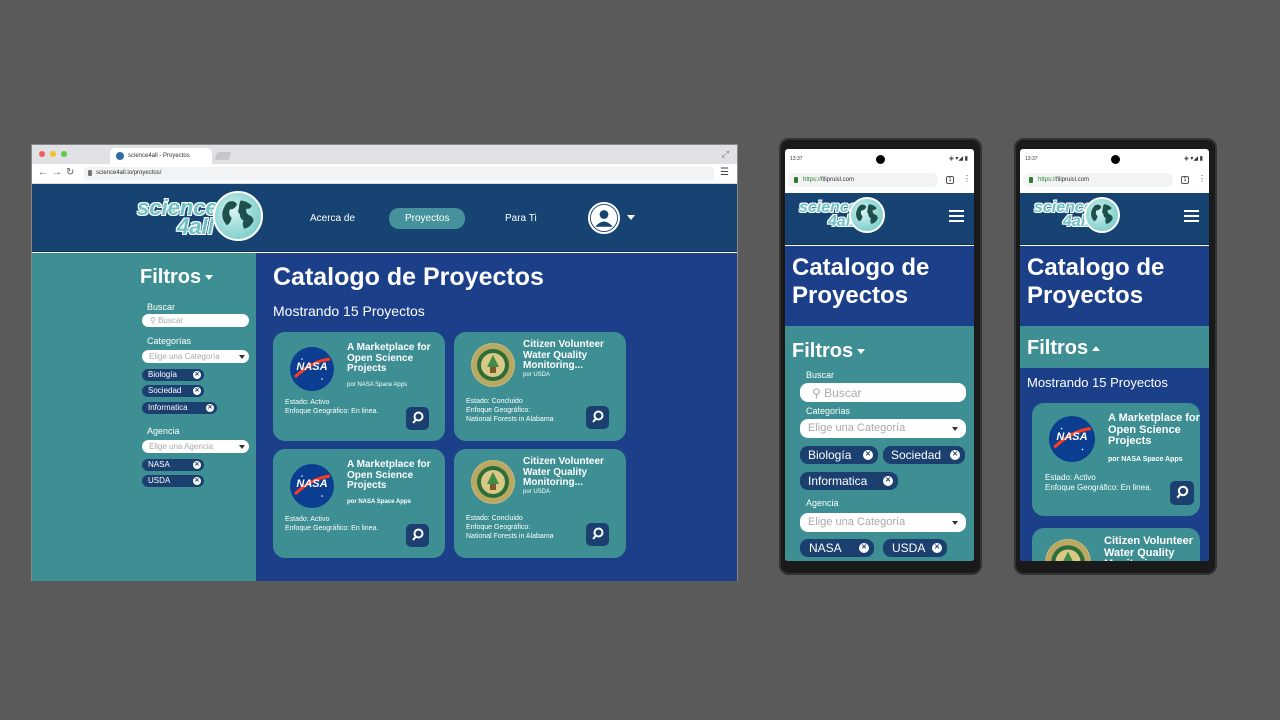 The image size is (1280, 720). I want to click on browser-tab: science4all - Proyectos, so click(161, 156).